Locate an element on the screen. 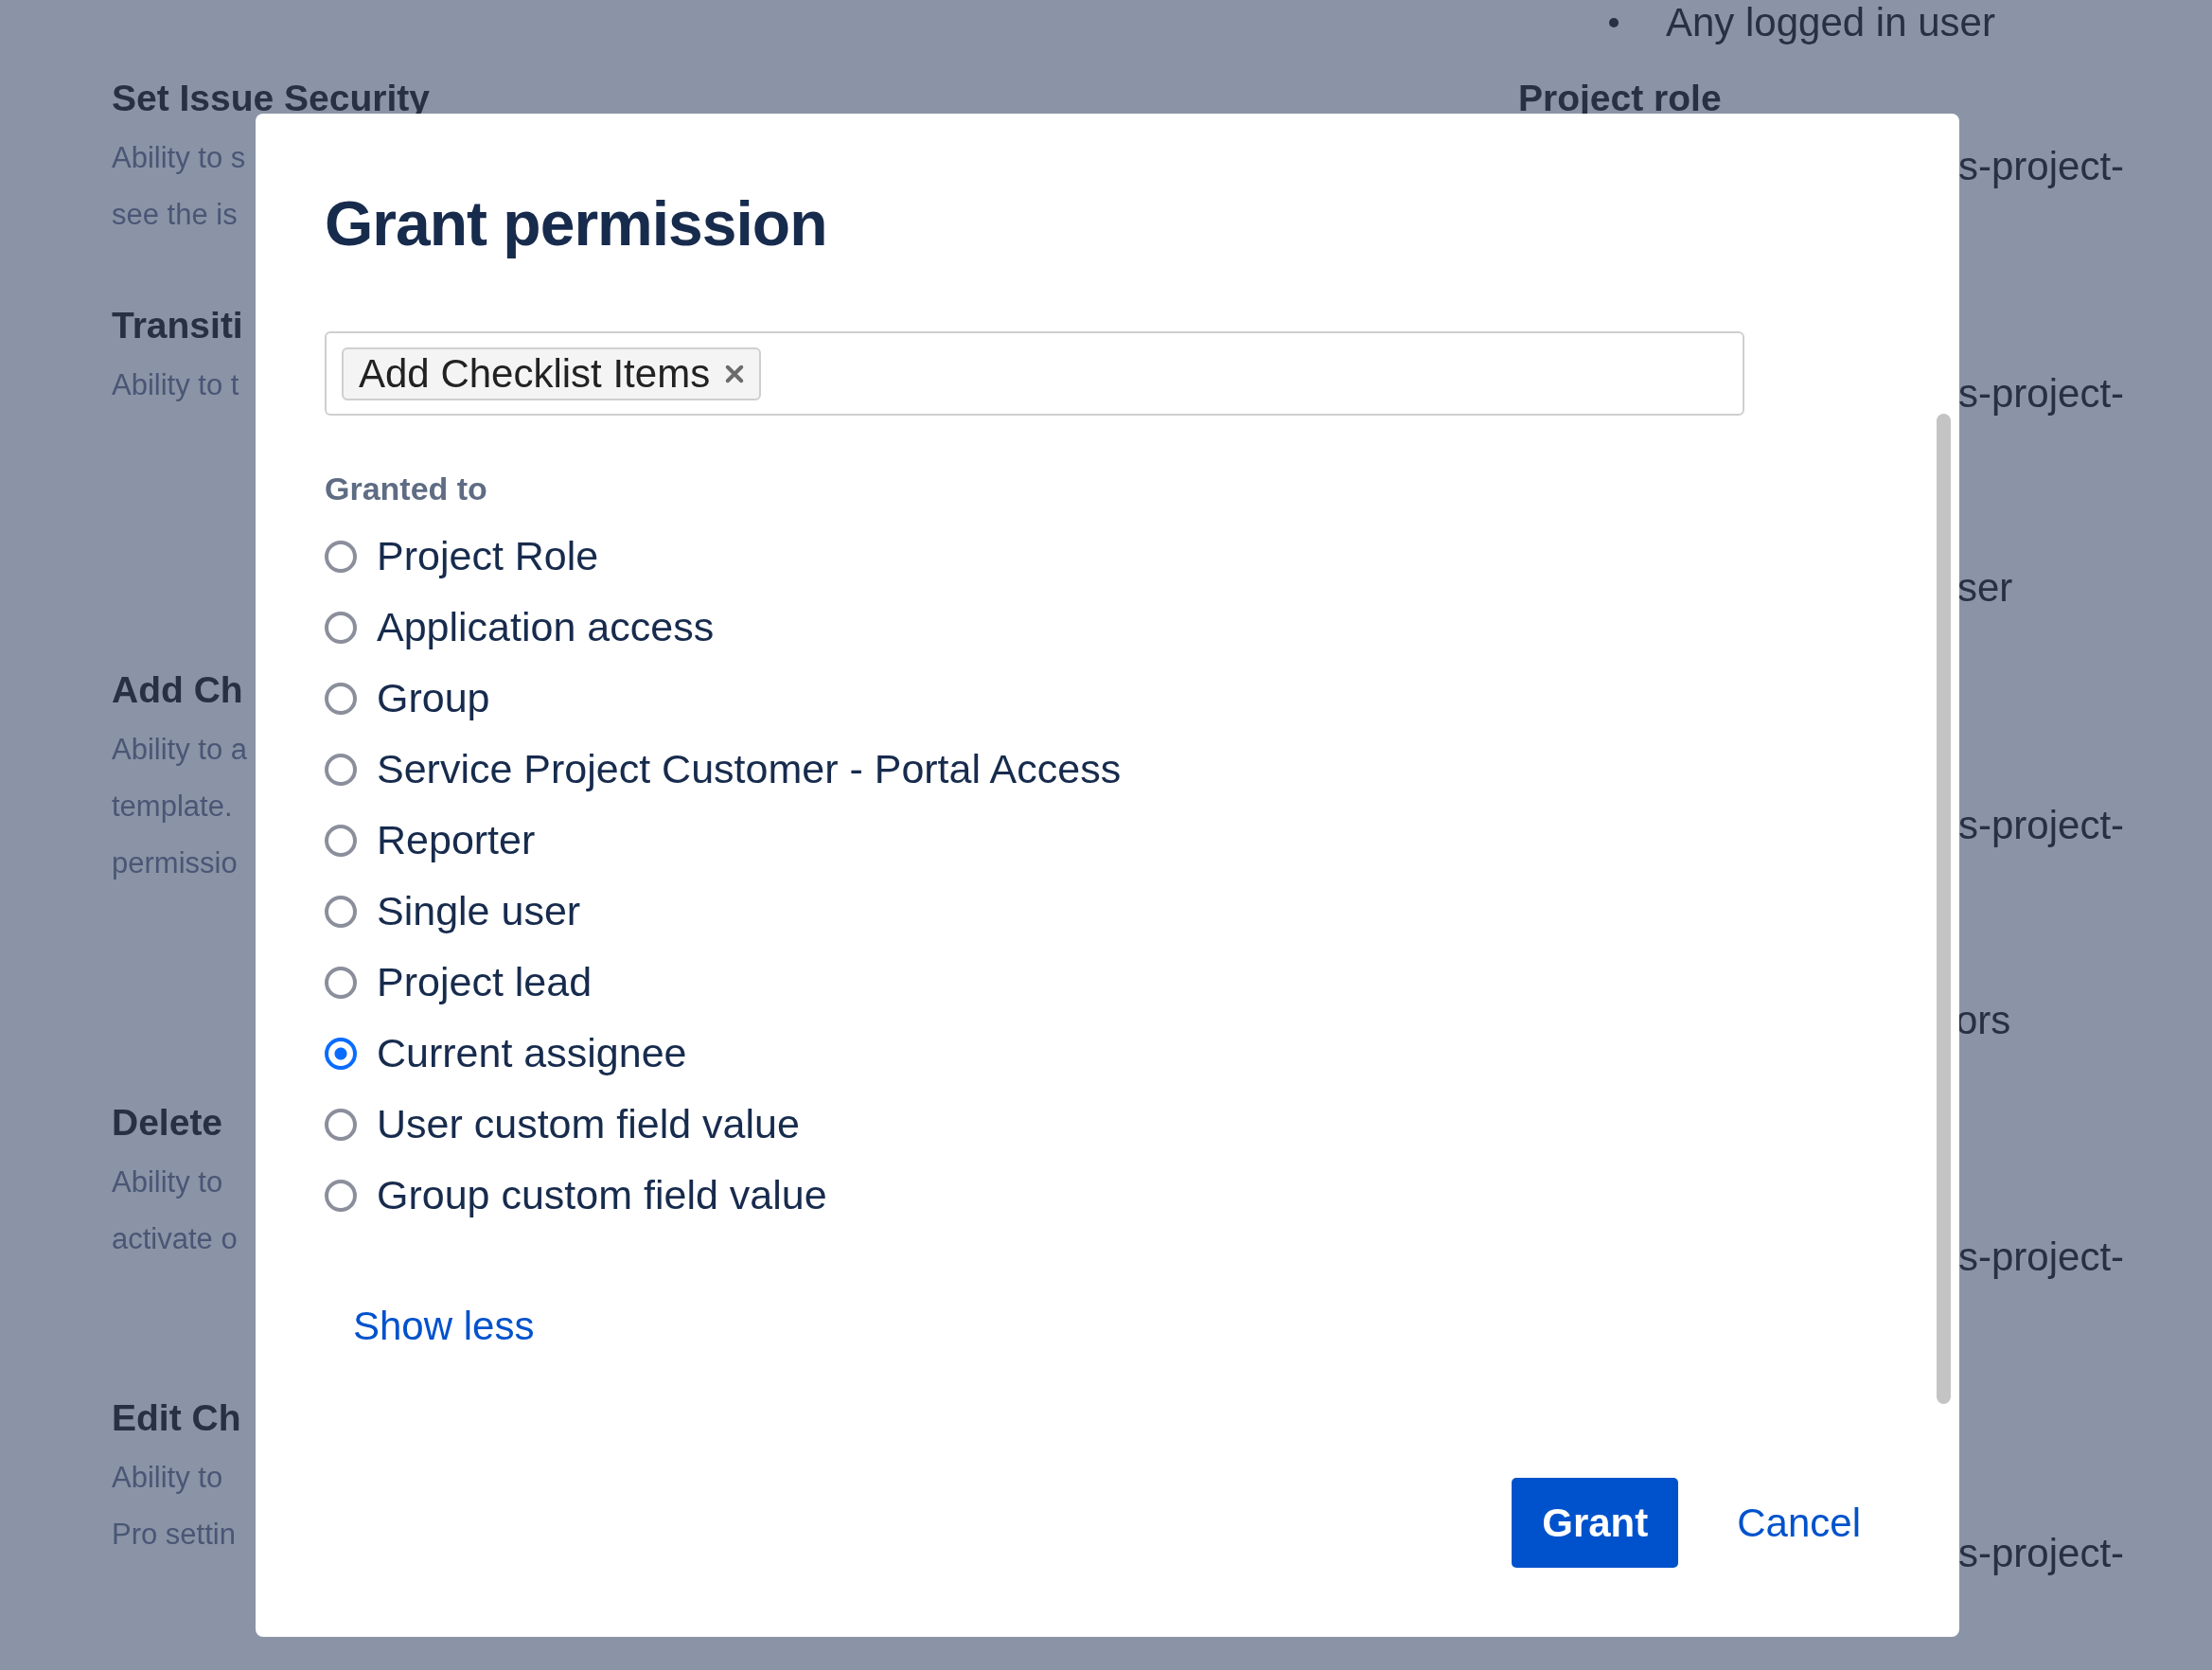 This screenshot has width=2212, height=1670. column-heading: Project role is located at coordinates (1620, 98).